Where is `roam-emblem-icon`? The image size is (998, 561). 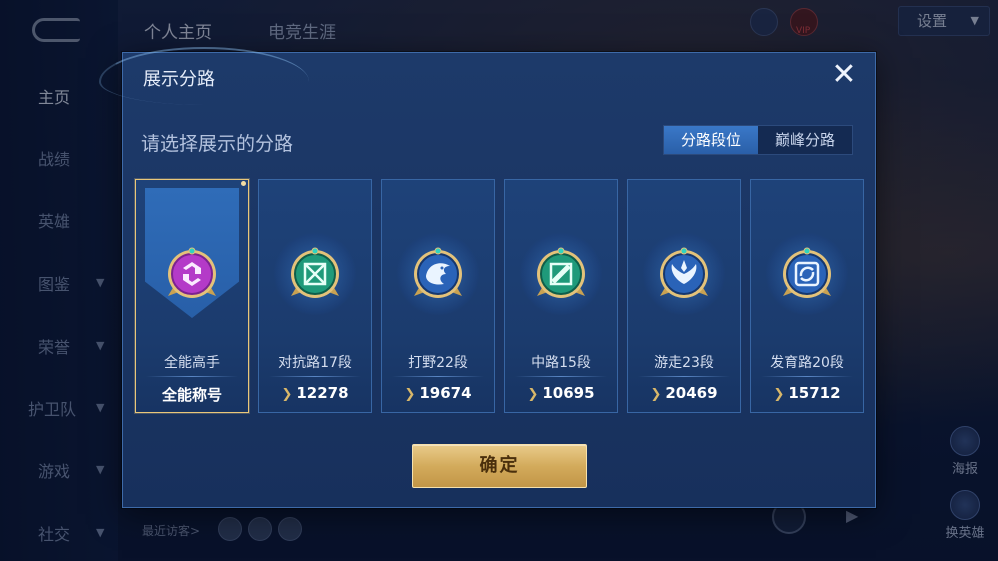 roam-emblem-icon is located at coordinates (684, 272).